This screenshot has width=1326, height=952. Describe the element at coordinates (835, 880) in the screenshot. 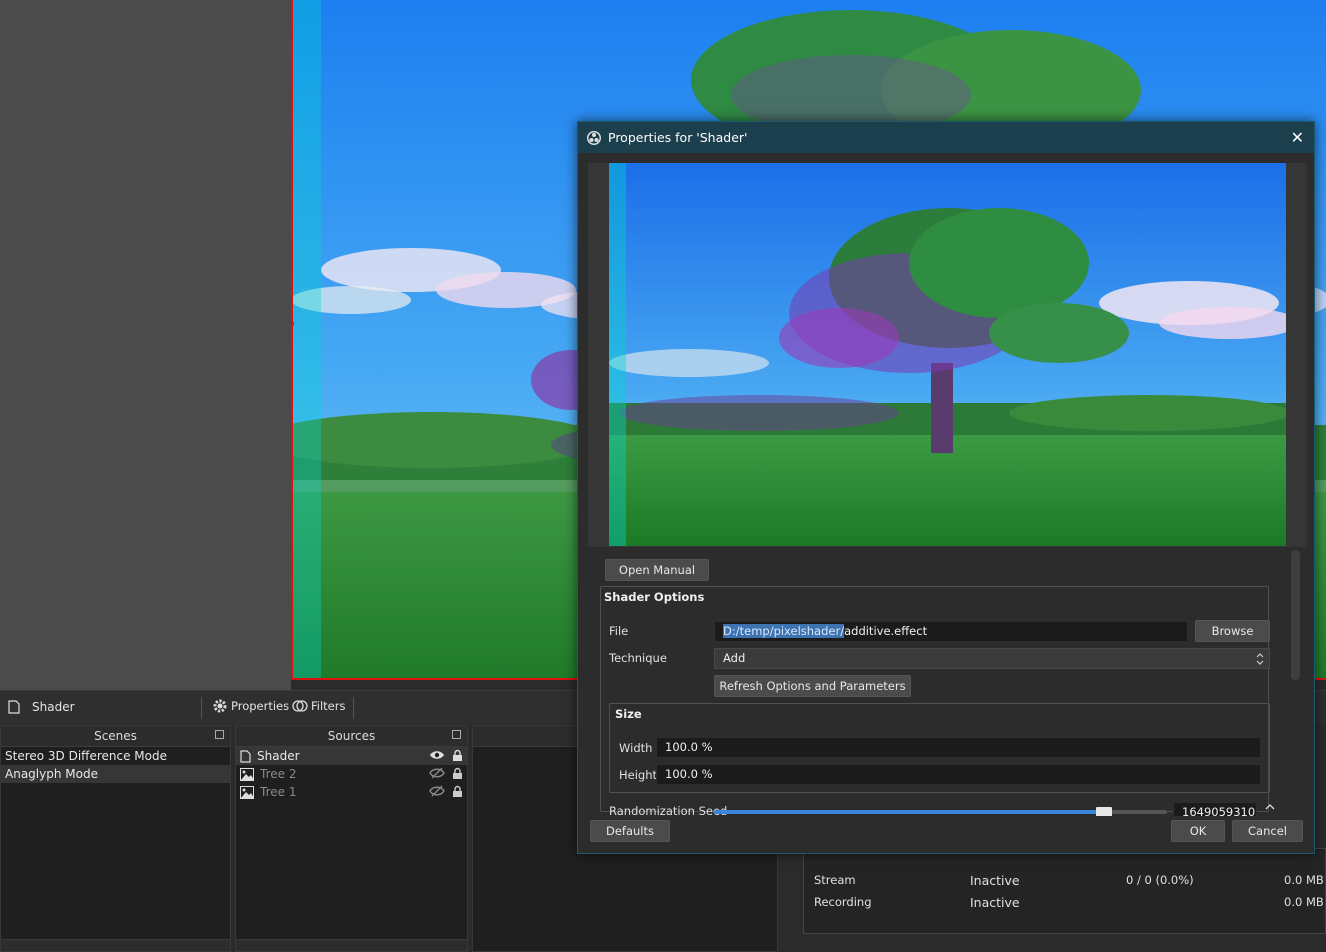

I see `stats-row-output: Stream` at that location.